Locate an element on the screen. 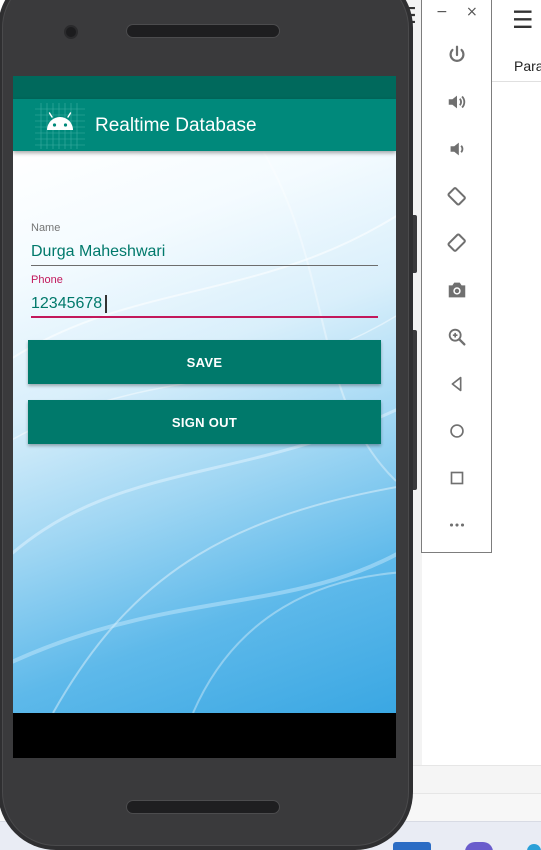 This screenshot has height=850, width=541. more-icon is located at coordinates (456, 525).